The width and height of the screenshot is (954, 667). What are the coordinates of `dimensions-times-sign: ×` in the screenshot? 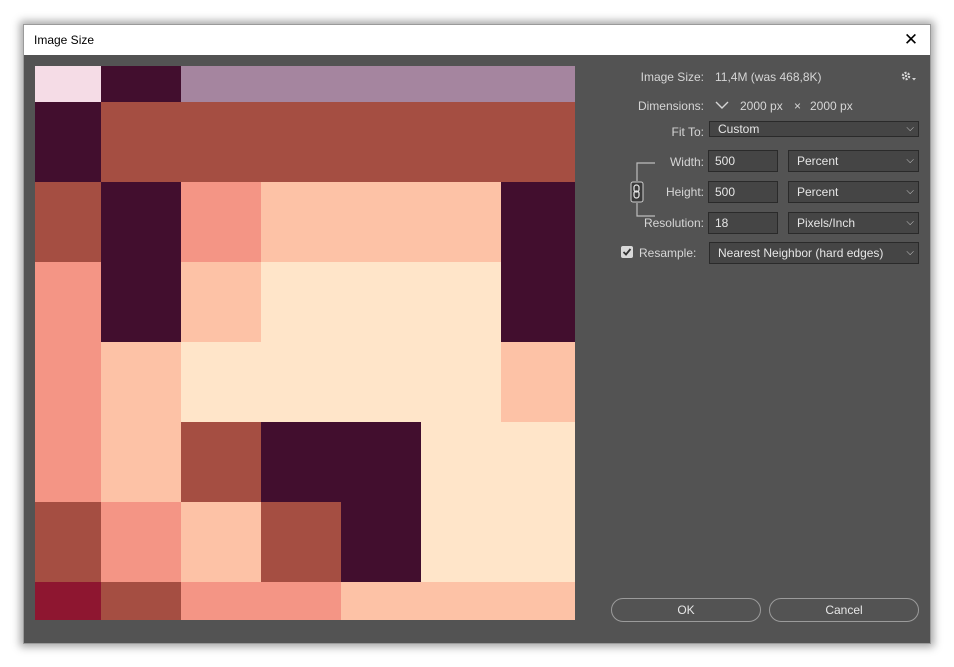 It's located at (798, 106).